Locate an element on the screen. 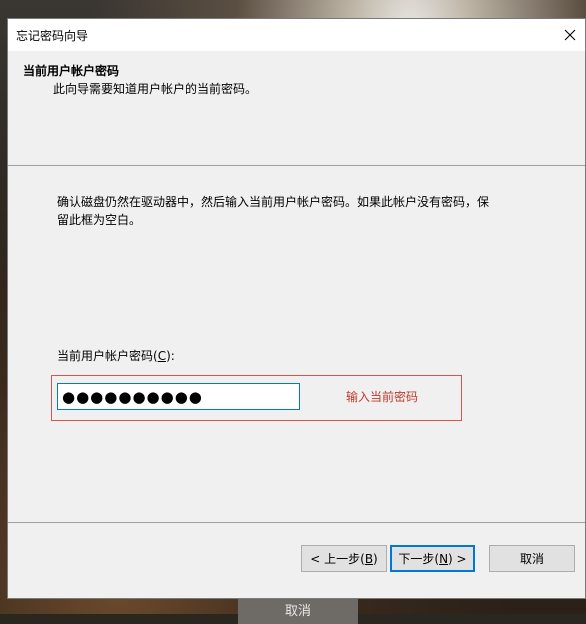 The image size is (586, 624). close-button is located at coordinates (570, 35).